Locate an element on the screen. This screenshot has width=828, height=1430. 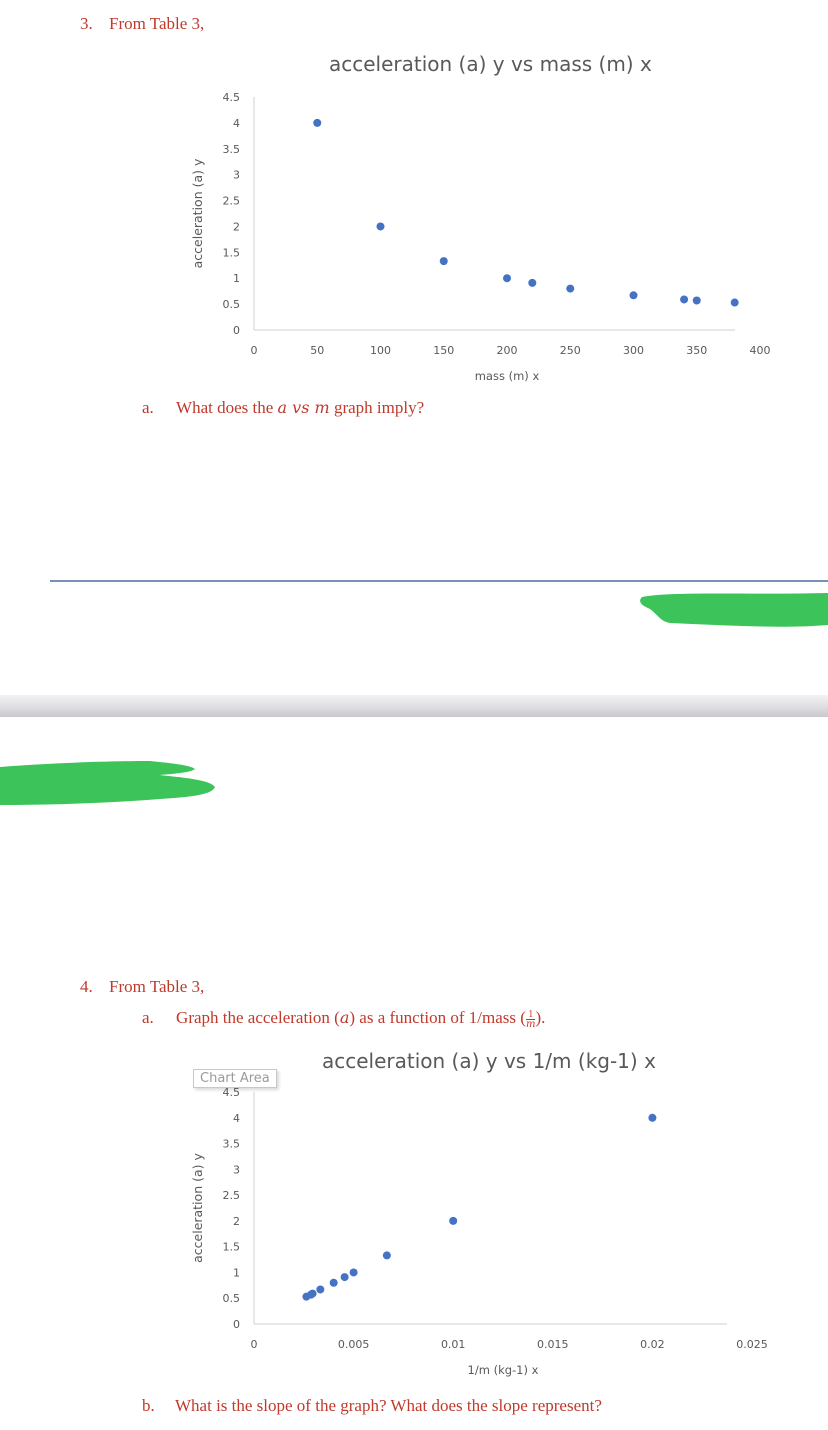
q3-part-a: a. What does the a vs m graph imply? is located at coordinates (283, 408).